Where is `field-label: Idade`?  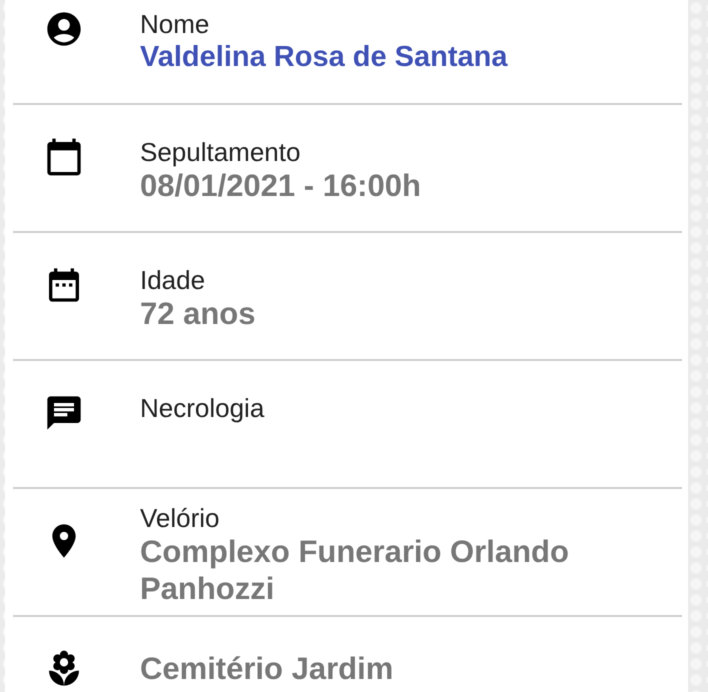 field-label: Idade is located at coordinates (173, 280).